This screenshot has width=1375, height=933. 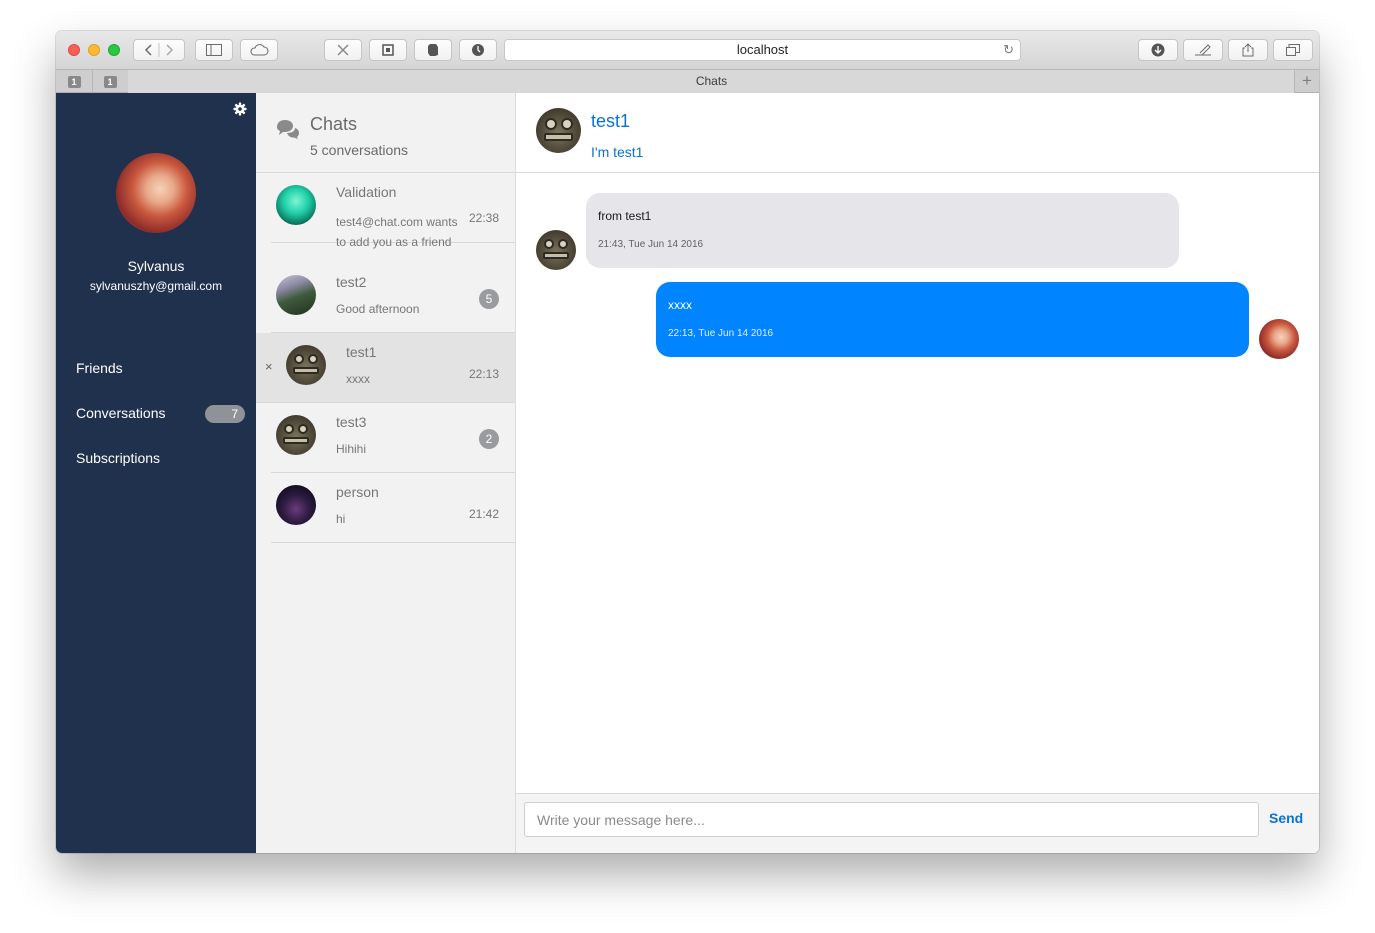 I want to click on conversation-time: 21:42, so click(x=483, y=514).